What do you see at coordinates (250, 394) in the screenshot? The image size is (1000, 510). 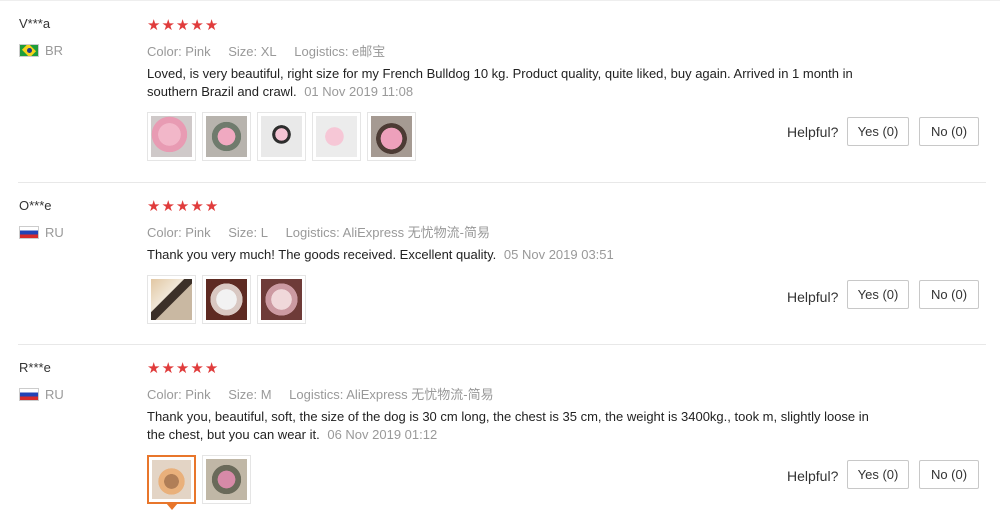 I see `size-attribute: Size: M` at bounding box center [250, 394].